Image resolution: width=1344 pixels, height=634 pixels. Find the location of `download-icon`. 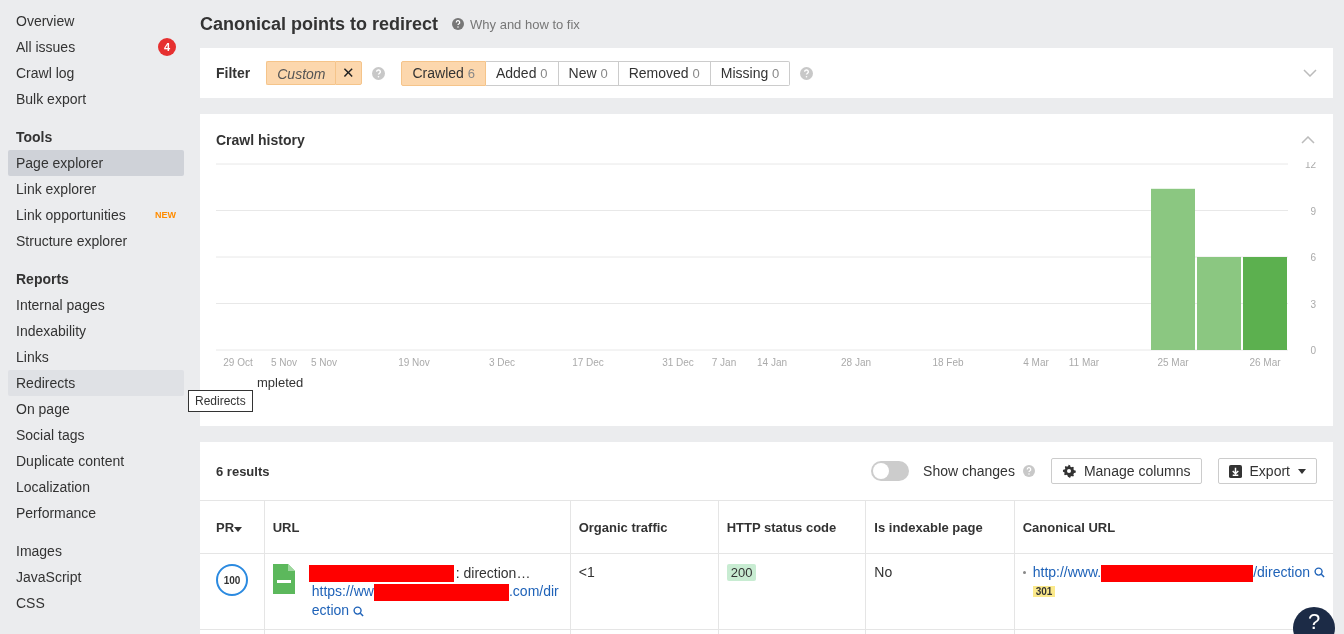

download-icon is located at coordinates (1235, 471).